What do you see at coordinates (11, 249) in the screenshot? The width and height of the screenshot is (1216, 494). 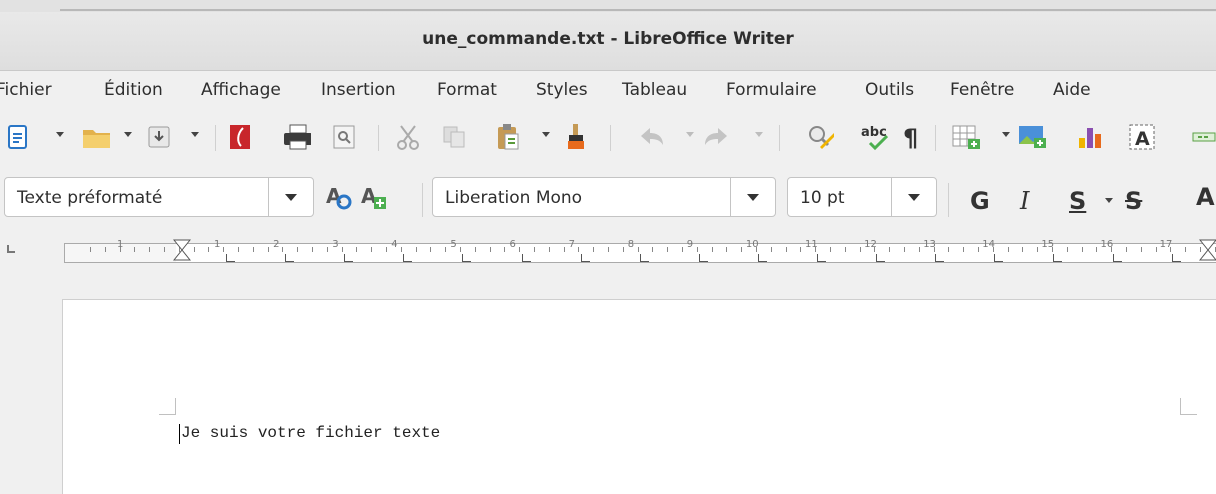 I see `tab-type-selector` at bounding box center [11, 249].